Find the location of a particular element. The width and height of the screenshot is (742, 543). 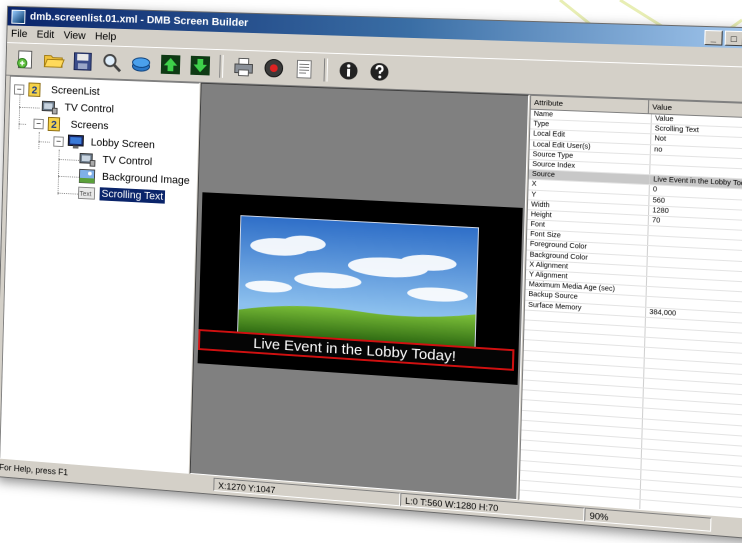

tree-label-screenlist: ScreenList is located at coordinates (75, 91).